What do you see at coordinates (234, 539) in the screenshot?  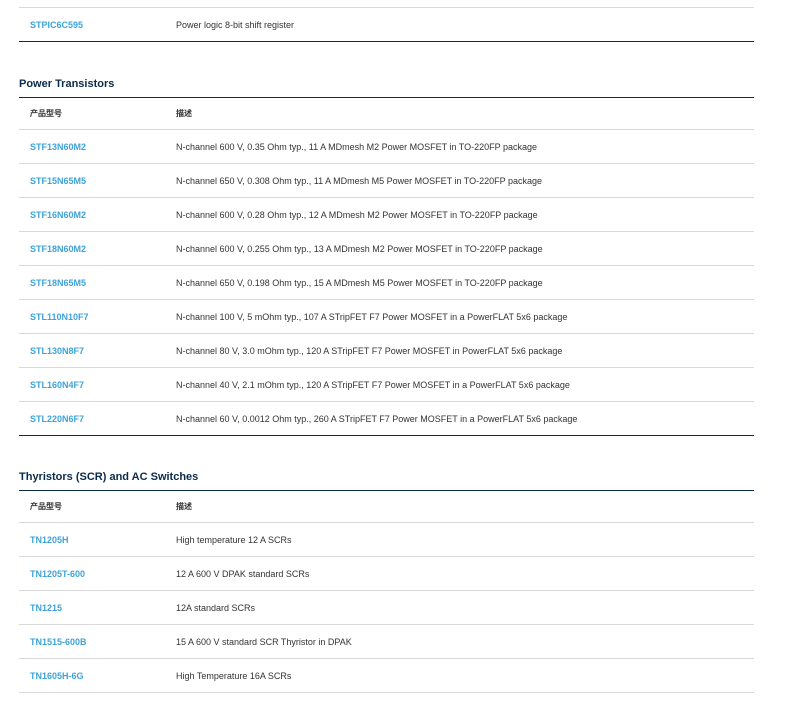 I see `part-description: High temperature 12 A SCRs` at bounding box center [234, 539].